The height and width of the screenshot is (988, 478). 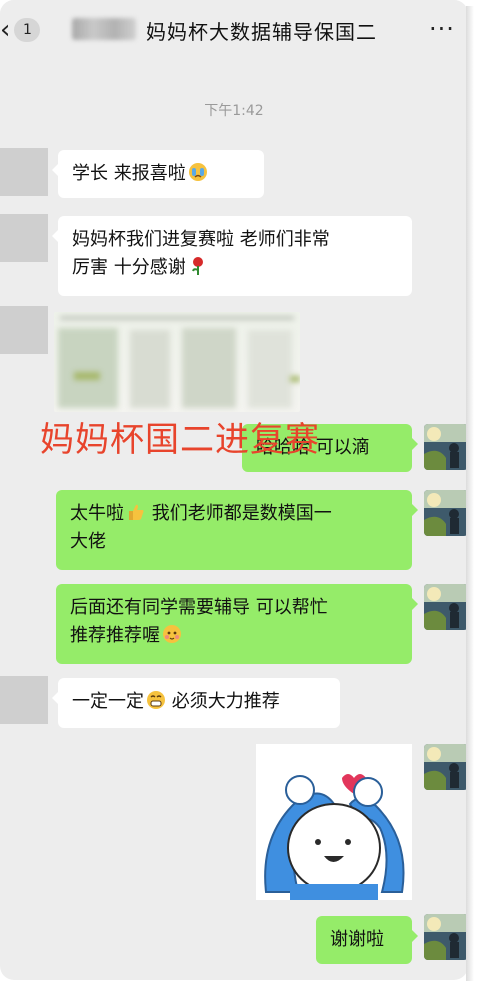 I want to click on overlay-caption: 妈妈杯国二进复赛, so click(x=180, y=440).